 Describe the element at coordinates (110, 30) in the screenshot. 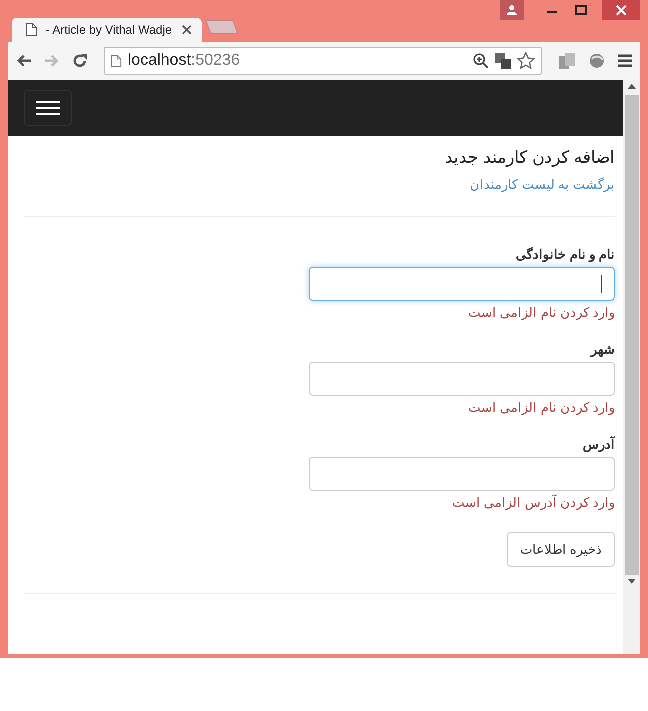

I see `tab-title: - Article by Vithal Wadje` at that location.